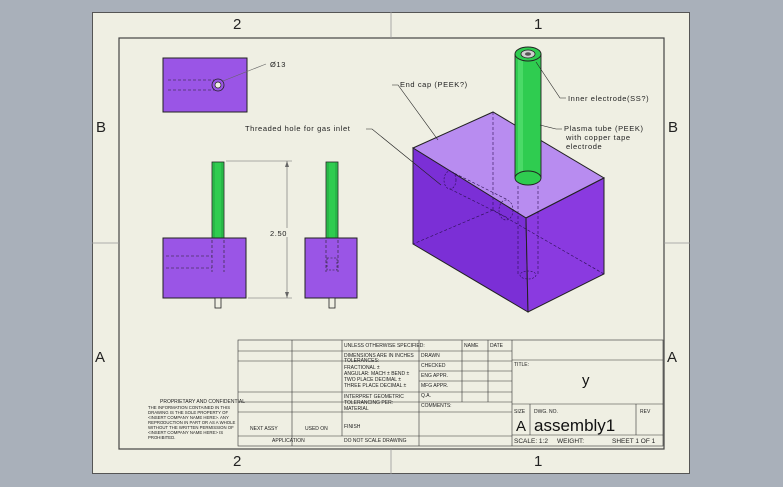 The image size is (783, 487). What do you see at coordinates (237, 461) in the screenshot?
I see `zone-label-bottom-2: 2` at bounding box center [237, 461].